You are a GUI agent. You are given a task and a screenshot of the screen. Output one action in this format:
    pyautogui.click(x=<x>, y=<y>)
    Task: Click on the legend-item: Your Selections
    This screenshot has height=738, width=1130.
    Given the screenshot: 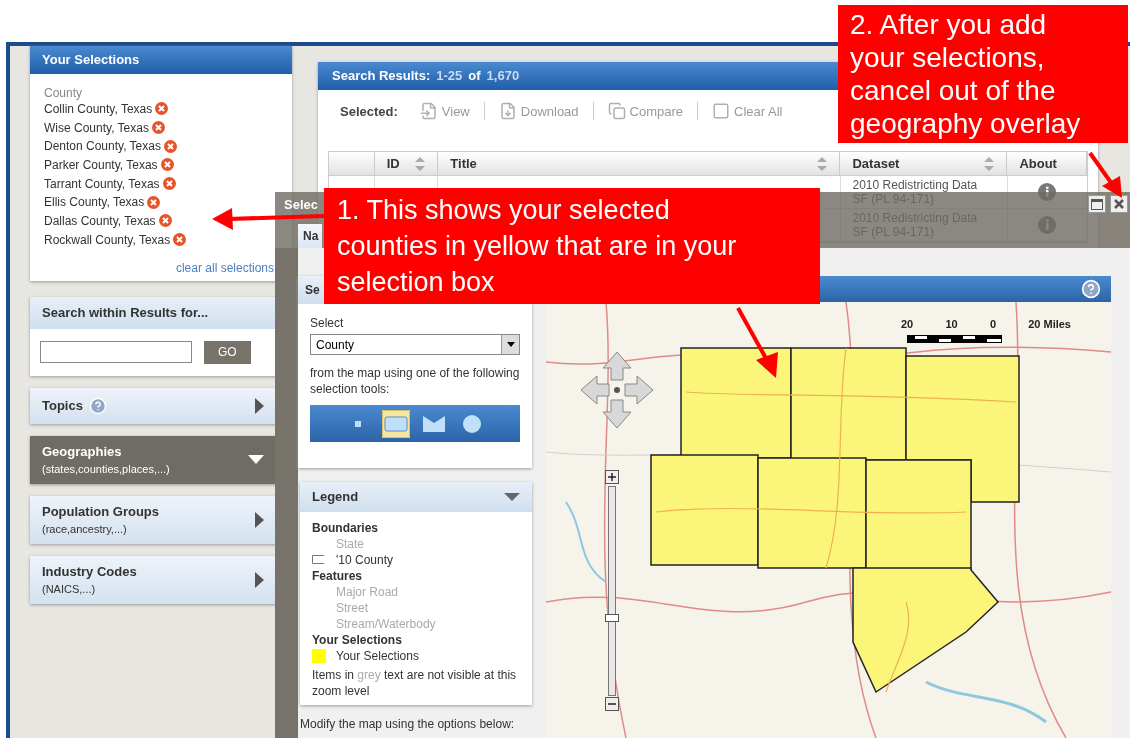 What is the action you would take?
    pyautogui.click(x=377, y=656)
    